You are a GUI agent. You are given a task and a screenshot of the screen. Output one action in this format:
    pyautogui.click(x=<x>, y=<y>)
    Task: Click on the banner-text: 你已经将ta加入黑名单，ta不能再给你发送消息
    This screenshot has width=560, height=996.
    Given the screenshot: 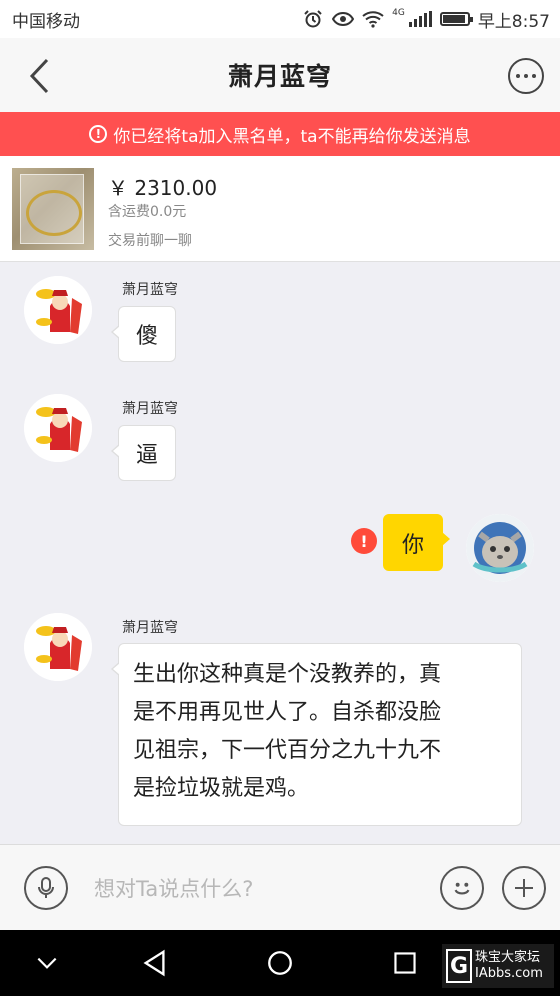 What is the action you would take?
    pyautogui.click(x=292, y=136)
    